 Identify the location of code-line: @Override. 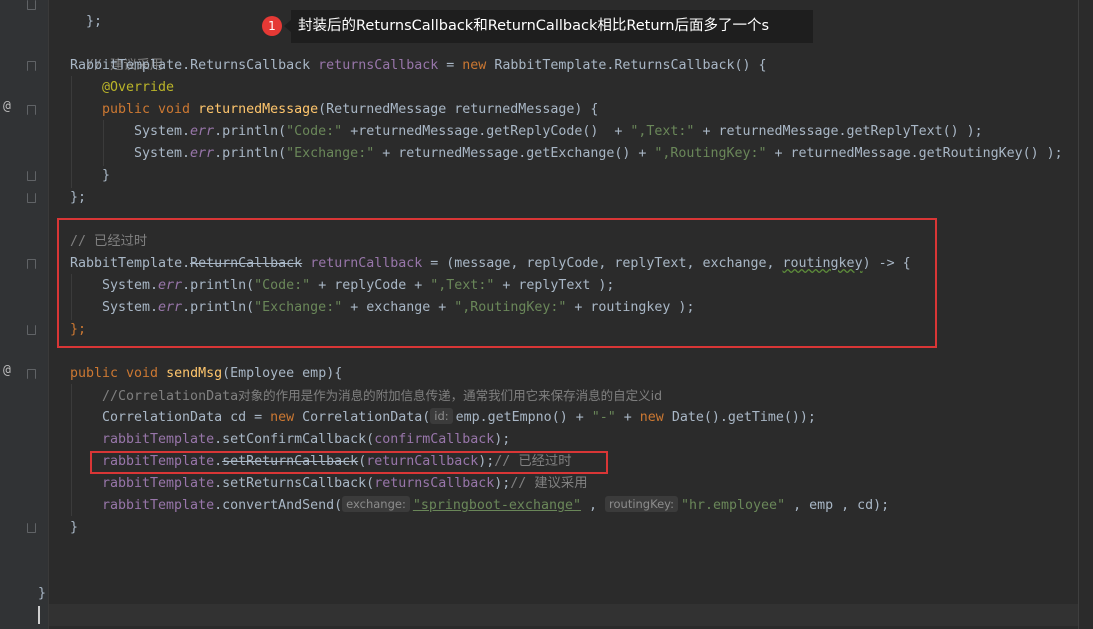
(138, 88).